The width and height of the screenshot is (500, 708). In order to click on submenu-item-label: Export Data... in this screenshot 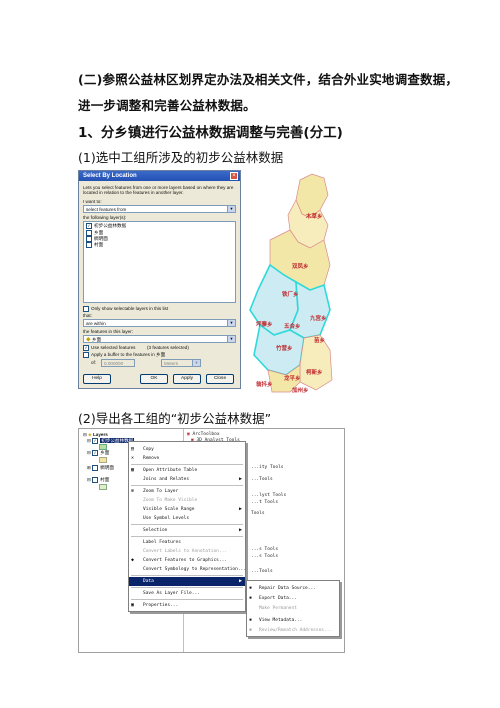, I will do `click(278, 598)`.